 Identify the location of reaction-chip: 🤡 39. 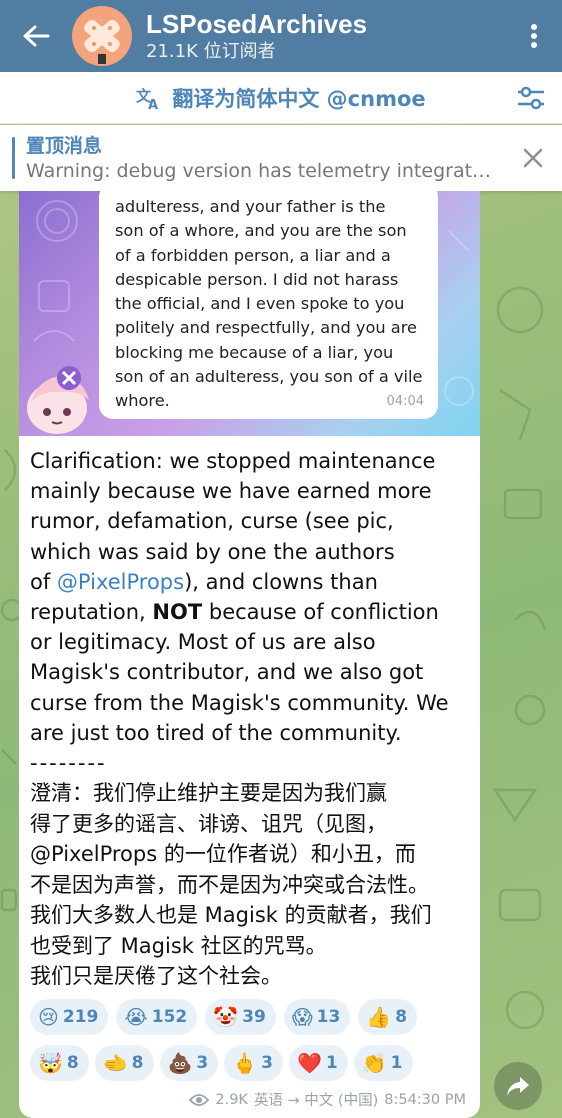
(240, 1017).